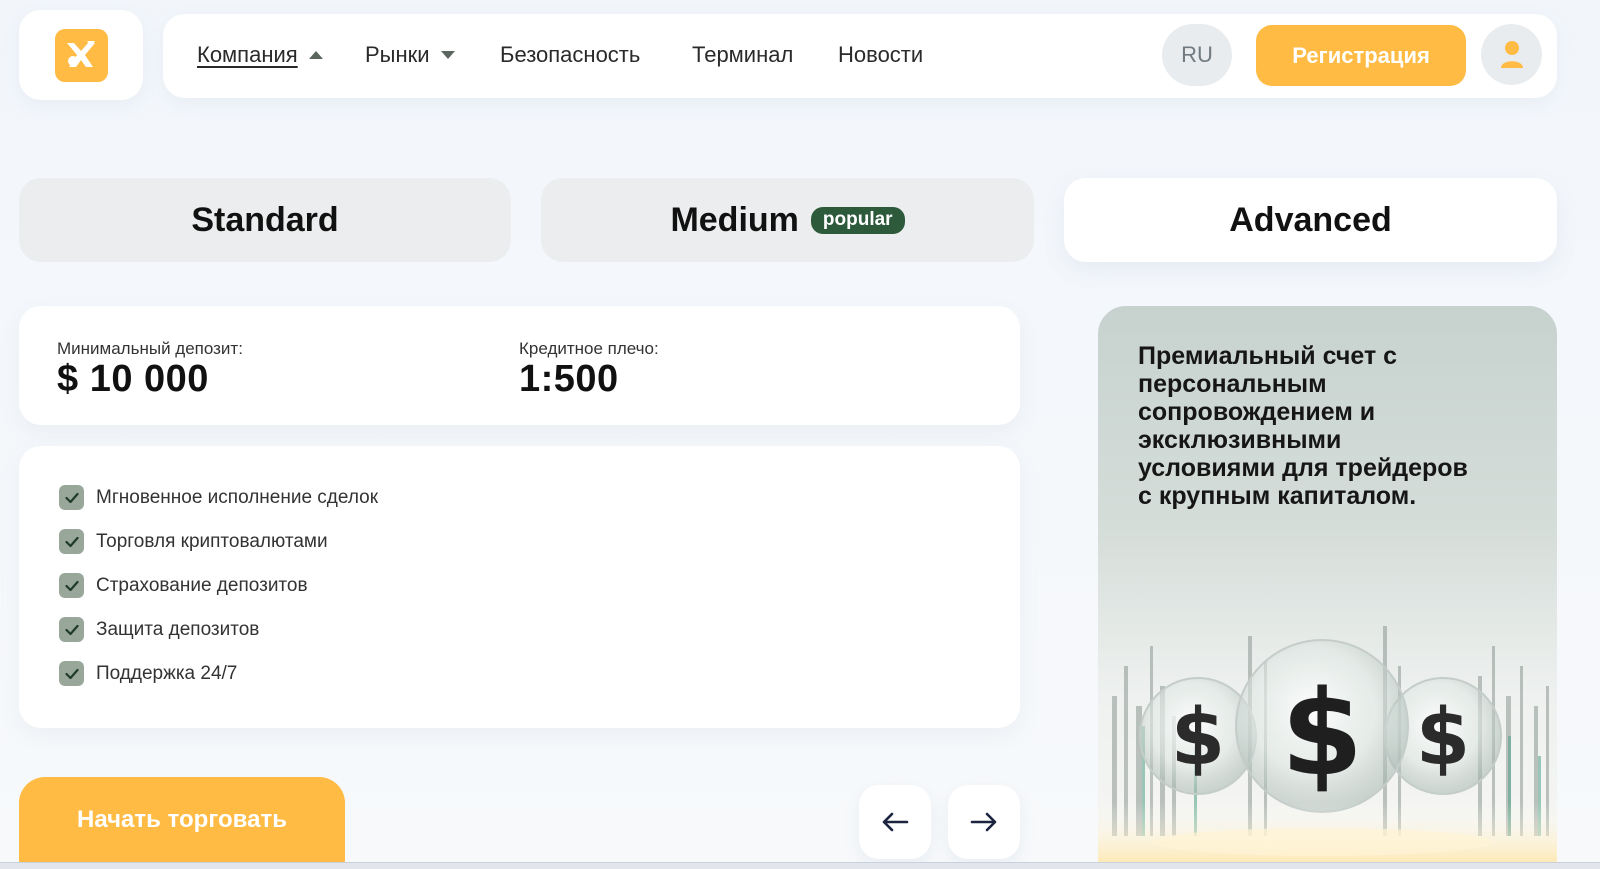  Describe the element at coordinates (857, 220) in the screenshot. I see `popular-badge: popular` at that location.